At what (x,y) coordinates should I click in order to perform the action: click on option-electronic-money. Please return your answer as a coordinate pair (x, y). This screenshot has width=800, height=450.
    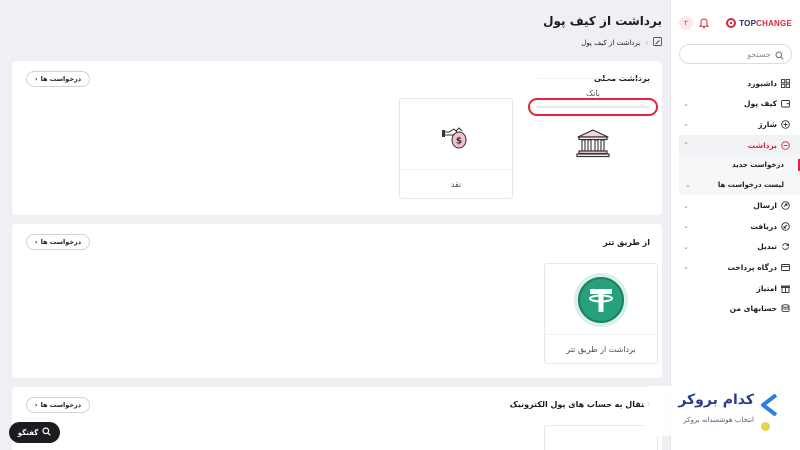
    Looking at the image, I should click on (601, 437).